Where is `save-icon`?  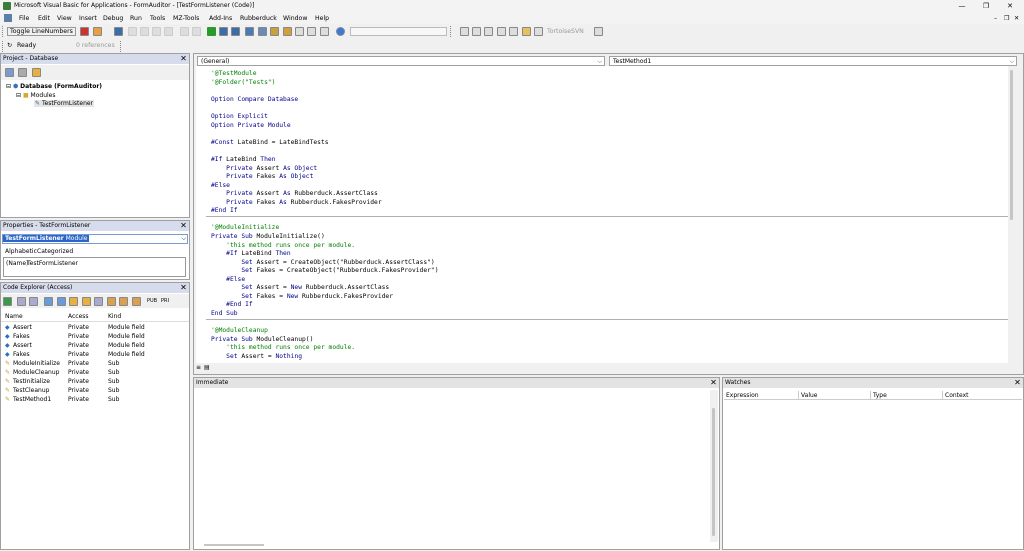
save-icon is located at coordinates (118, 31).